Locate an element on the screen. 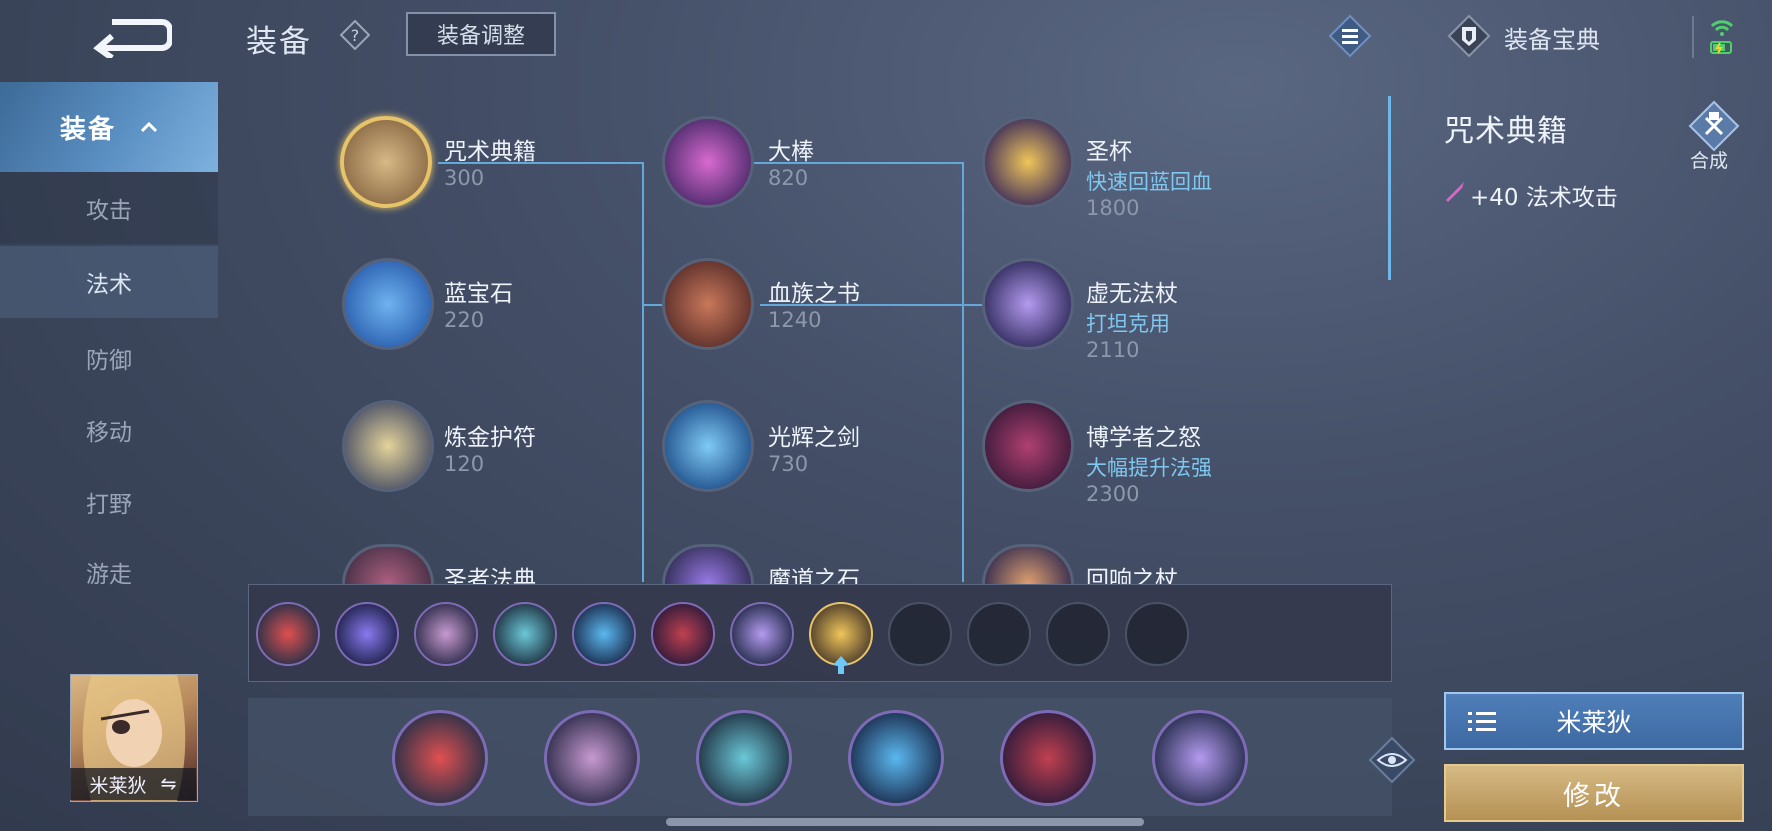  hamburger-icon is located at coordinates (1350, 36).